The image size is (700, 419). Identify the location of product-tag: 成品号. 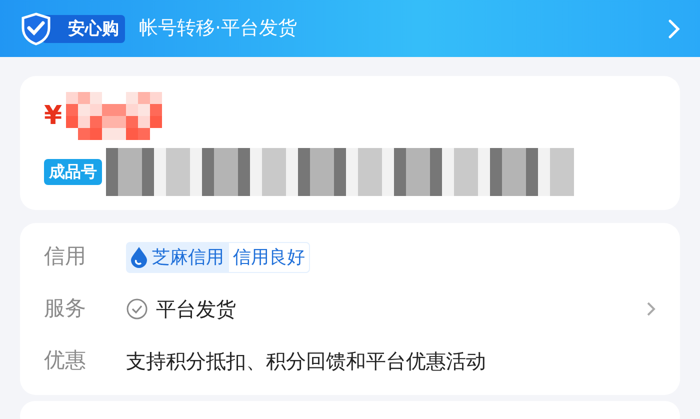
(73, 172).